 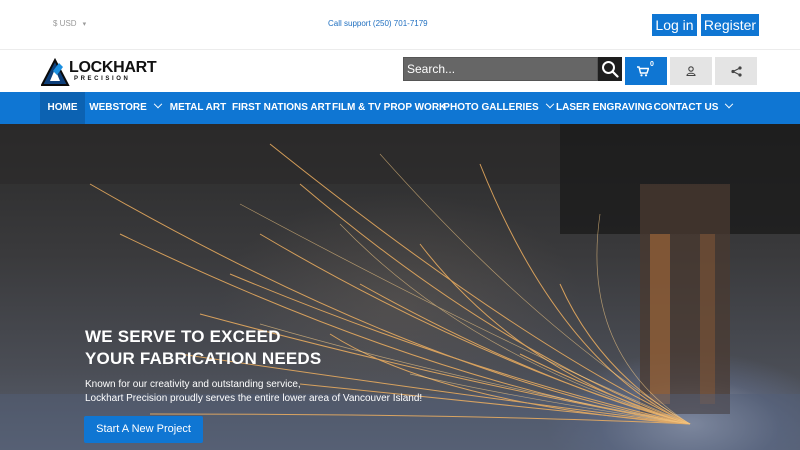 I want to click on logo-name: LOCKHART, so click(x=113, y=67).